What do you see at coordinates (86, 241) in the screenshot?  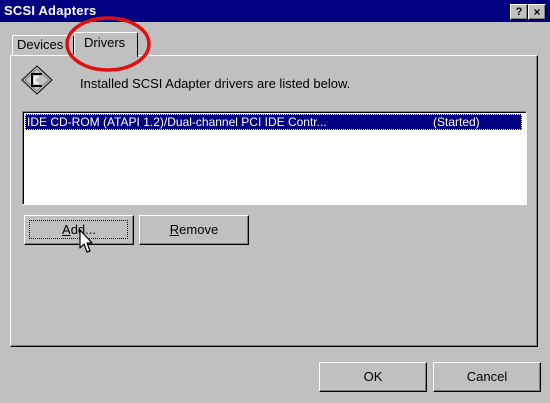 I see `mouse-pointer-icon` at bounding box center [86, 241].